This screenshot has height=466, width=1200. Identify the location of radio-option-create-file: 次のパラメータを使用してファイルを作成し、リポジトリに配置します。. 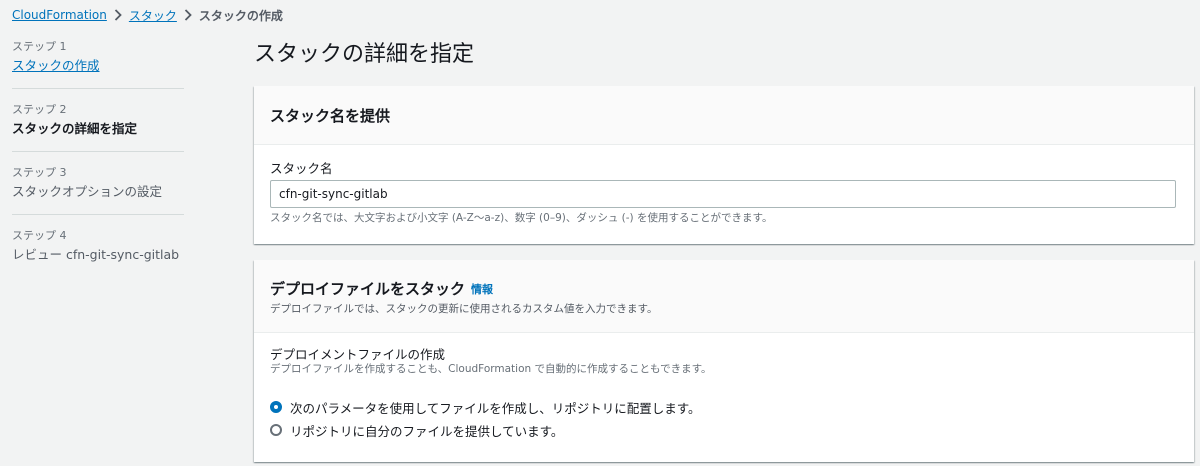
(724, 407).